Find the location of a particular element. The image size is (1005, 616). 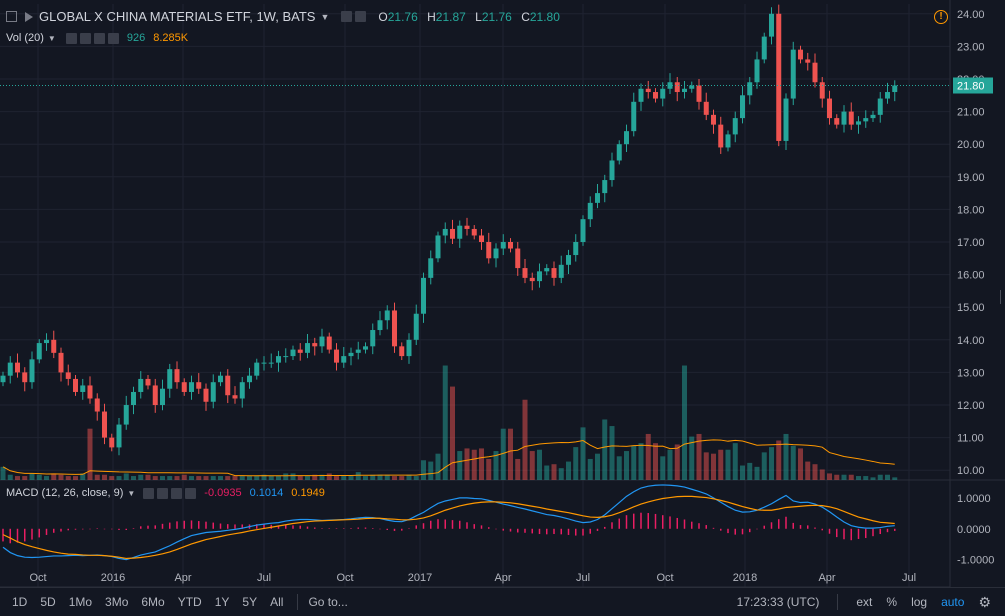

legend-settings-icon is located at coordinates (347, 16).